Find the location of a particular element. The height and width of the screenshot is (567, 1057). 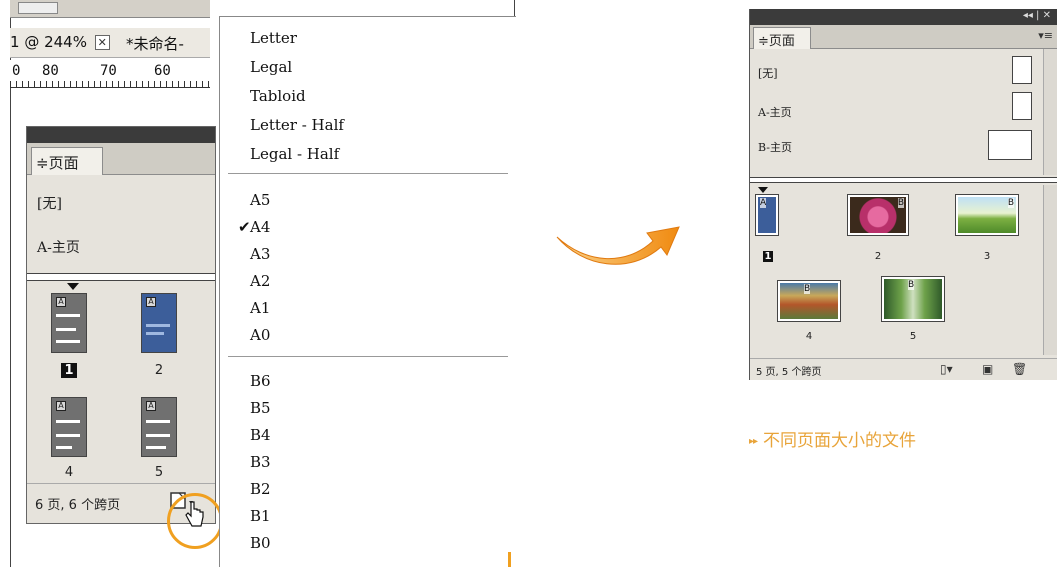

trash-icon: 🗑 is located at coordinates (1019, 369).